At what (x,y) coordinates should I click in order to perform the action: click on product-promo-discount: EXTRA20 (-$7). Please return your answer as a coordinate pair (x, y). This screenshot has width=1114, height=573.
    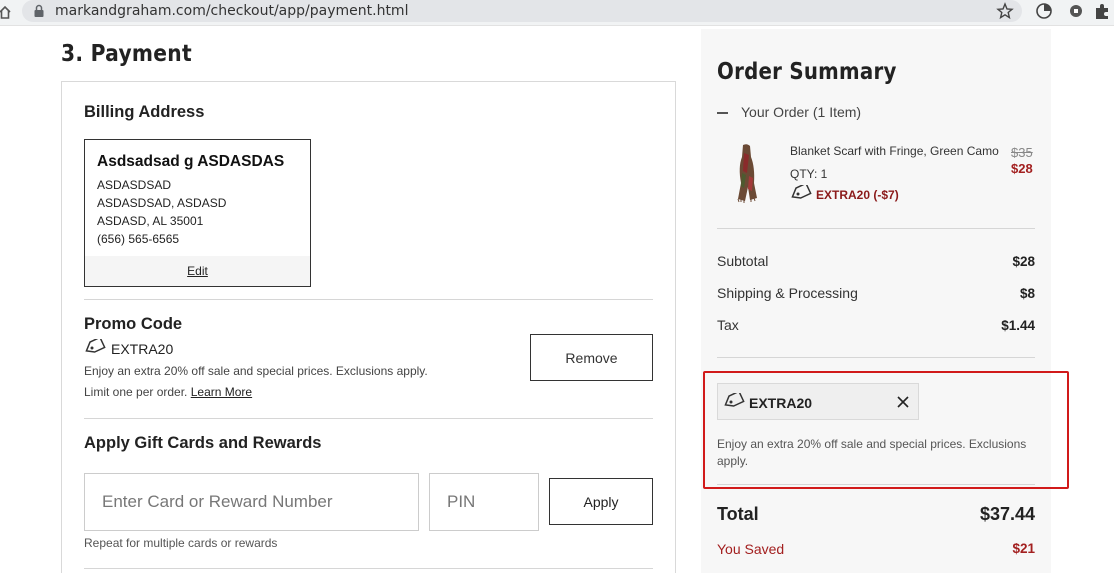
    Looking at the image, I should click on (857, 195).